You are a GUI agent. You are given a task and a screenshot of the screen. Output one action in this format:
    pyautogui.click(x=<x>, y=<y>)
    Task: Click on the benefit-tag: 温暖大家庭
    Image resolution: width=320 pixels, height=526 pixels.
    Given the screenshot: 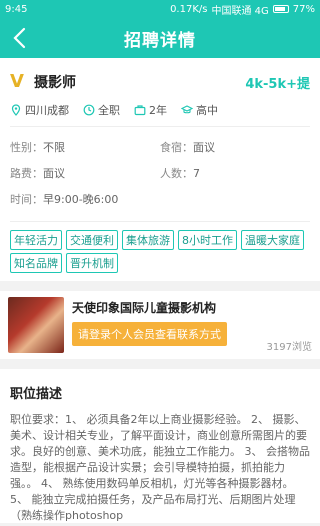 What is the action you would take?
    pyautogui.click(x=272, y=240)
    